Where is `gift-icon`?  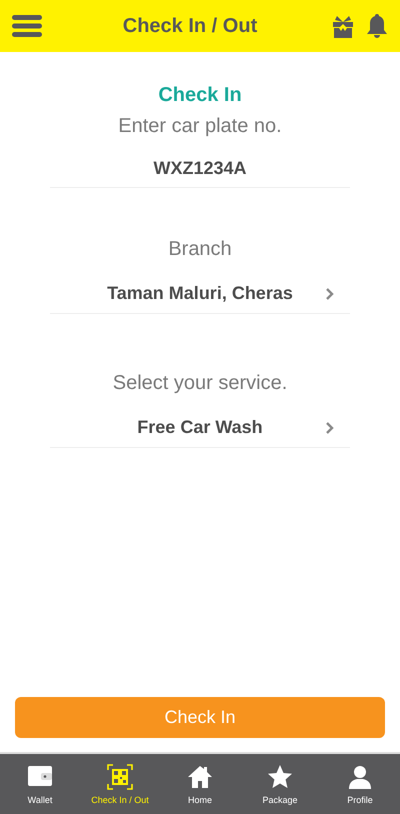
gift-icon is located at coordinates (343, 26).